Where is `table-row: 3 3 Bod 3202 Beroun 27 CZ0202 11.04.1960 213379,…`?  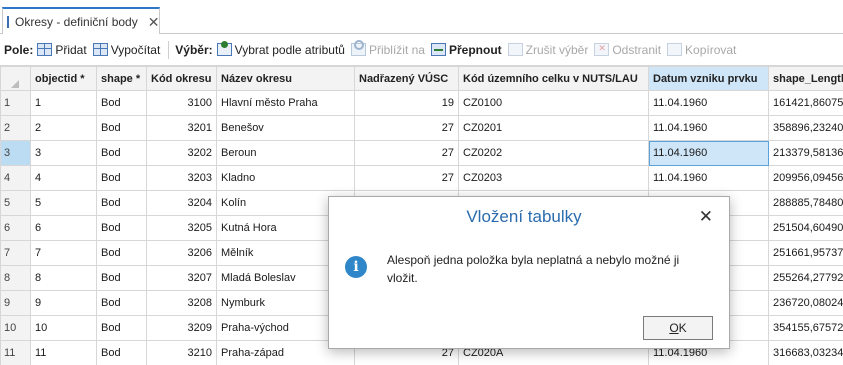 table-row: 3 3 Bod 3202 Beroun 27 CZ0202 11.04.1960 213379,… is located at coordinates (421, 153).